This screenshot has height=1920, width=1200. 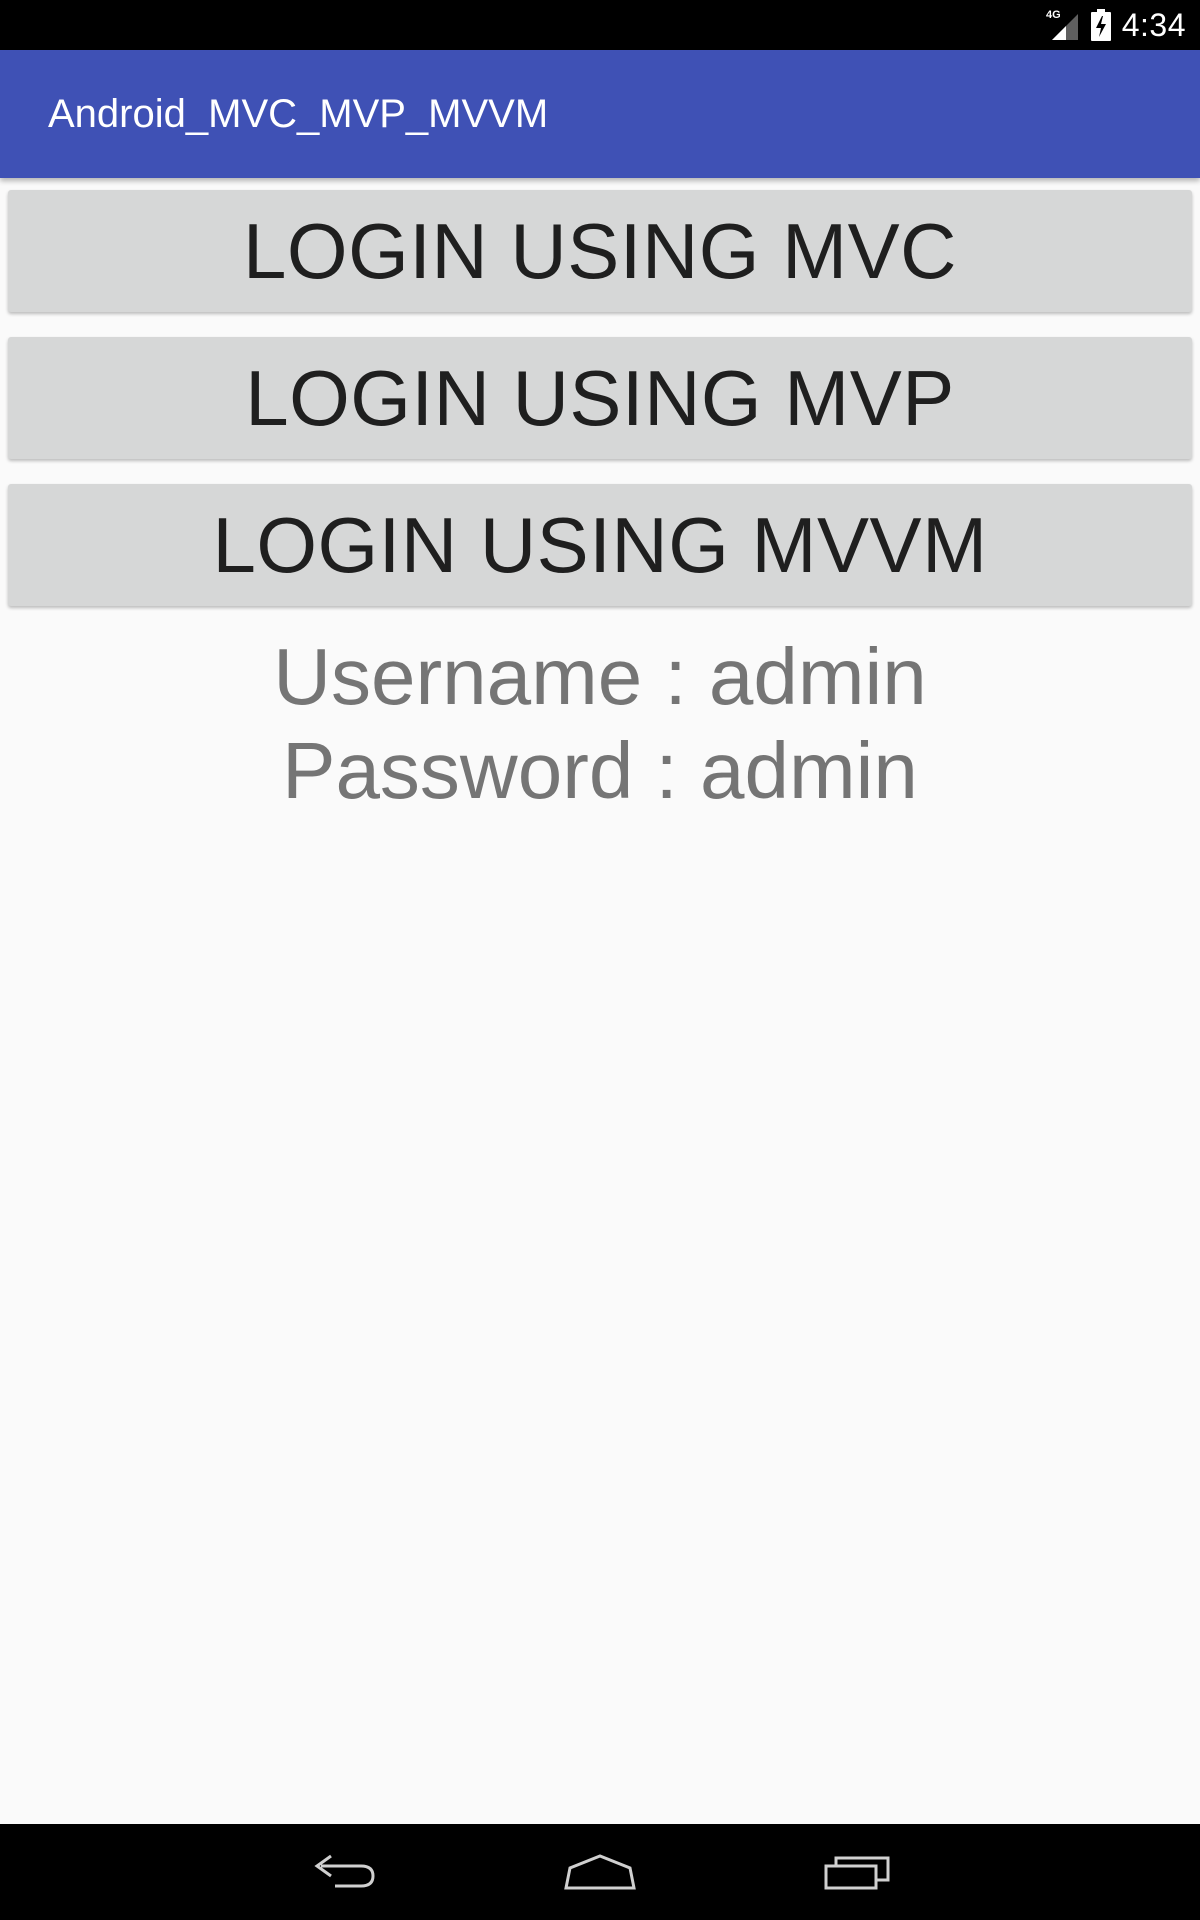 What do you see at coordinates (298, 114) in the screenshot?
I see `app-title: Android_MVC_MVP_MVVM` at bounding box center [298, 114].